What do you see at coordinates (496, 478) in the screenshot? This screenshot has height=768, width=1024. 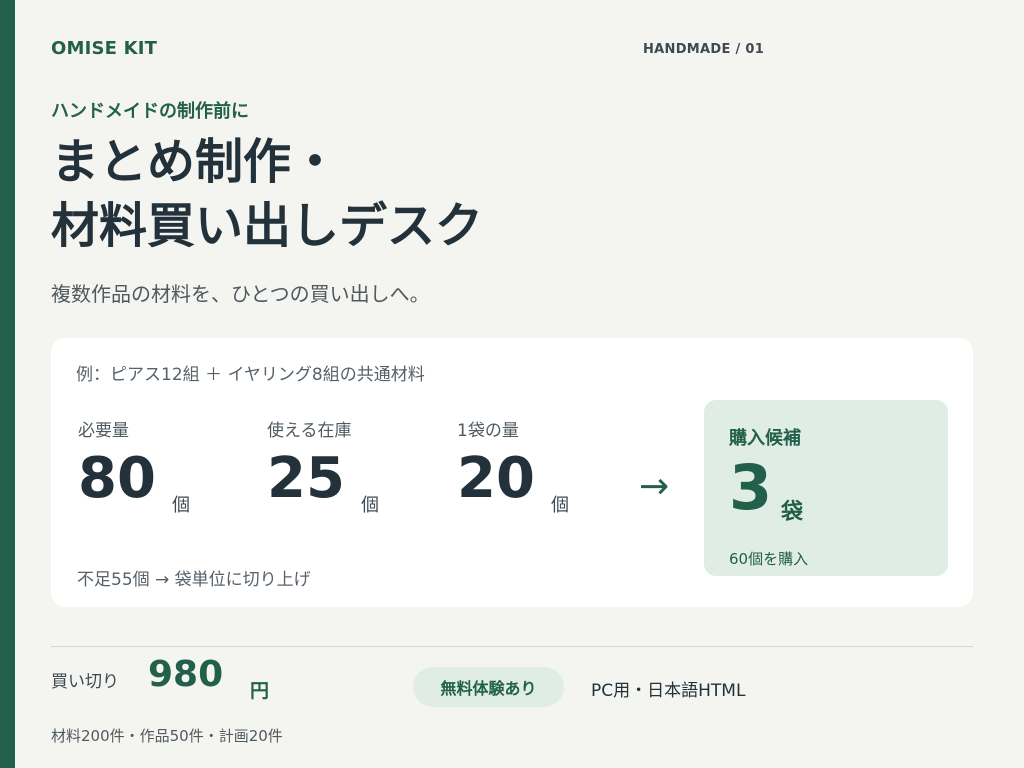 I see `metric-value: 20` at bounding box center [496, 478].